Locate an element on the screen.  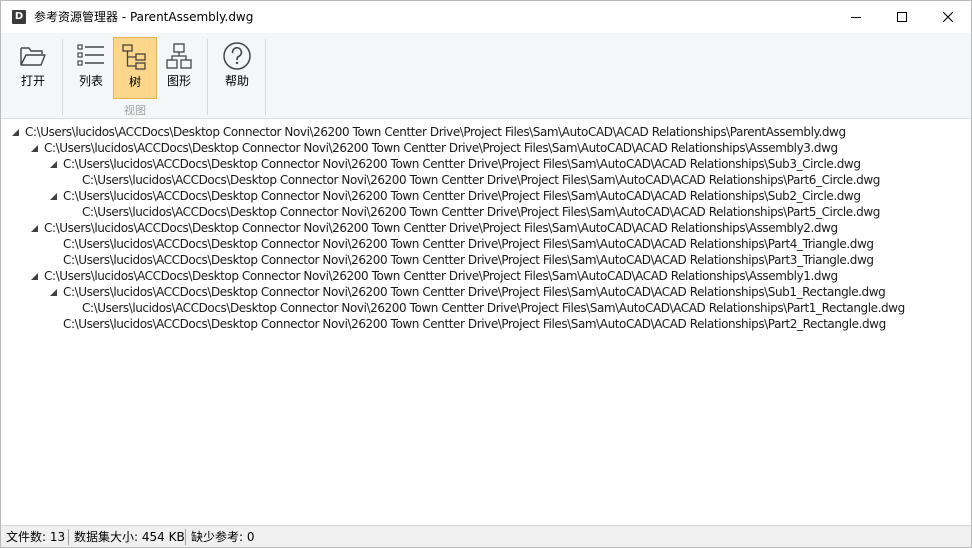
graph-view-button: 图形 is located at coordinates (179, 68).